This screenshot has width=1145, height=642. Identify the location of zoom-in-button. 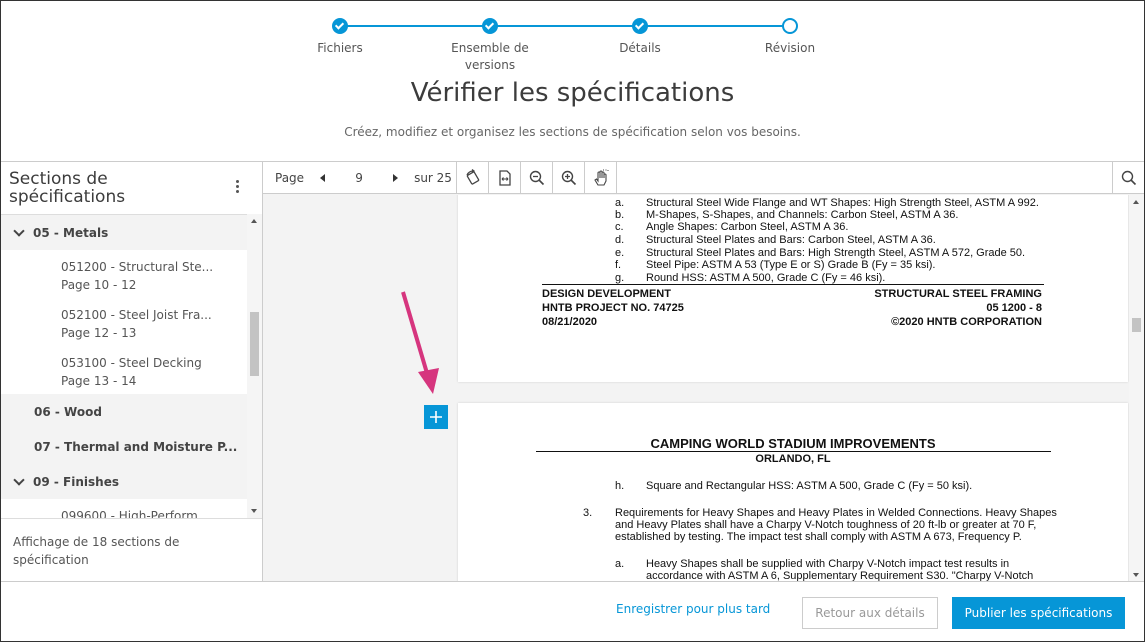
(569, 177).